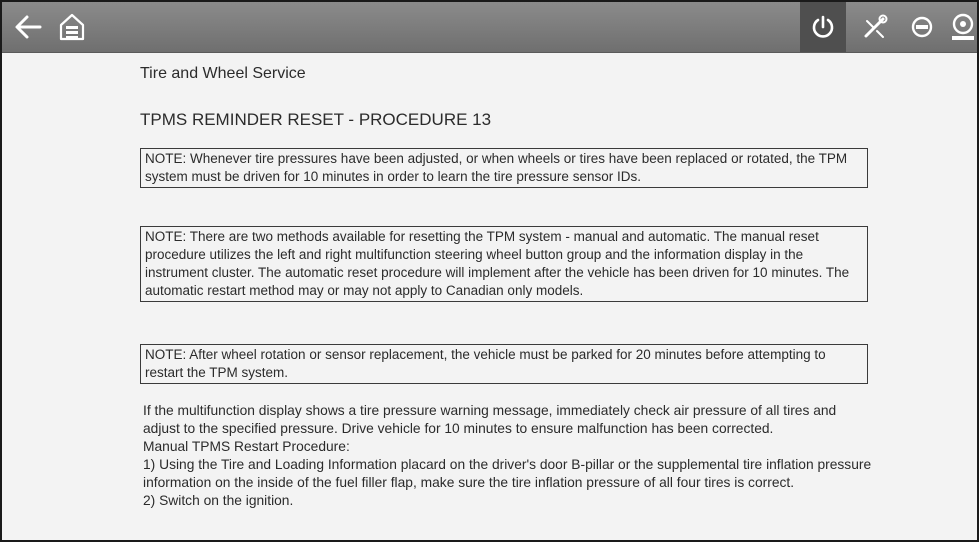  I want to click on paragraph: 2) Switch on the ignition., so click(218, 500).